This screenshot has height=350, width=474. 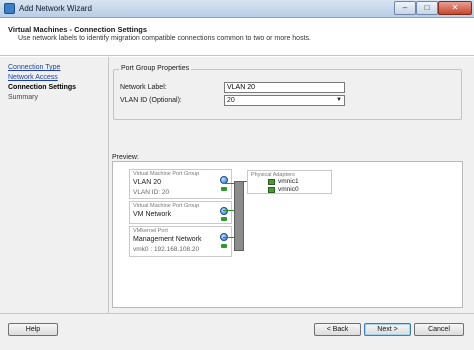 What do you see at coordinates (152, 214) in the screenshot?
I see `port-group-name: VM Network` at bounding box center [152, 214].